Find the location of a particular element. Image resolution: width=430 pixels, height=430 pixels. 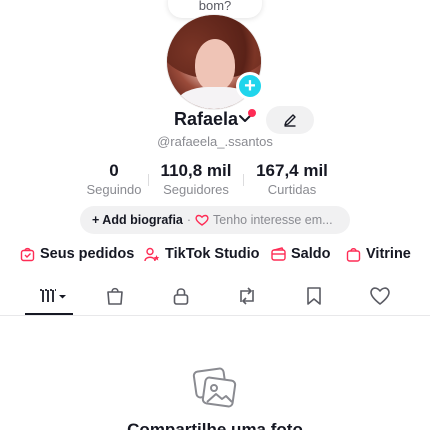

shortcut-orders: Seus pedidos is located at coordinates (77, 254).